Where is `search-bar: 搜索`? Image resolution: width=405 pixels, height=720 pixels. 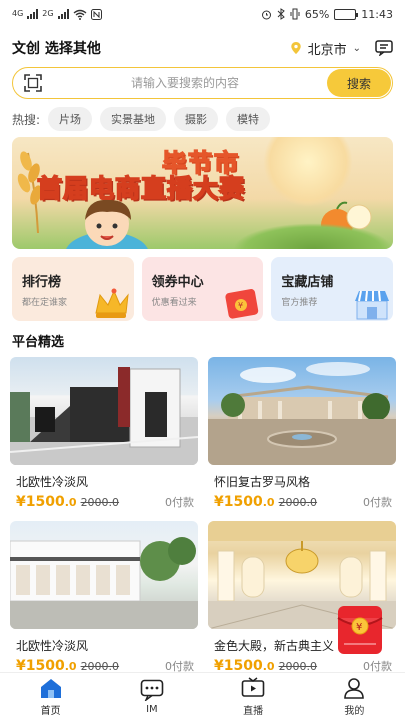
search-bar: 搜索 is located at coordinates (202, 83).